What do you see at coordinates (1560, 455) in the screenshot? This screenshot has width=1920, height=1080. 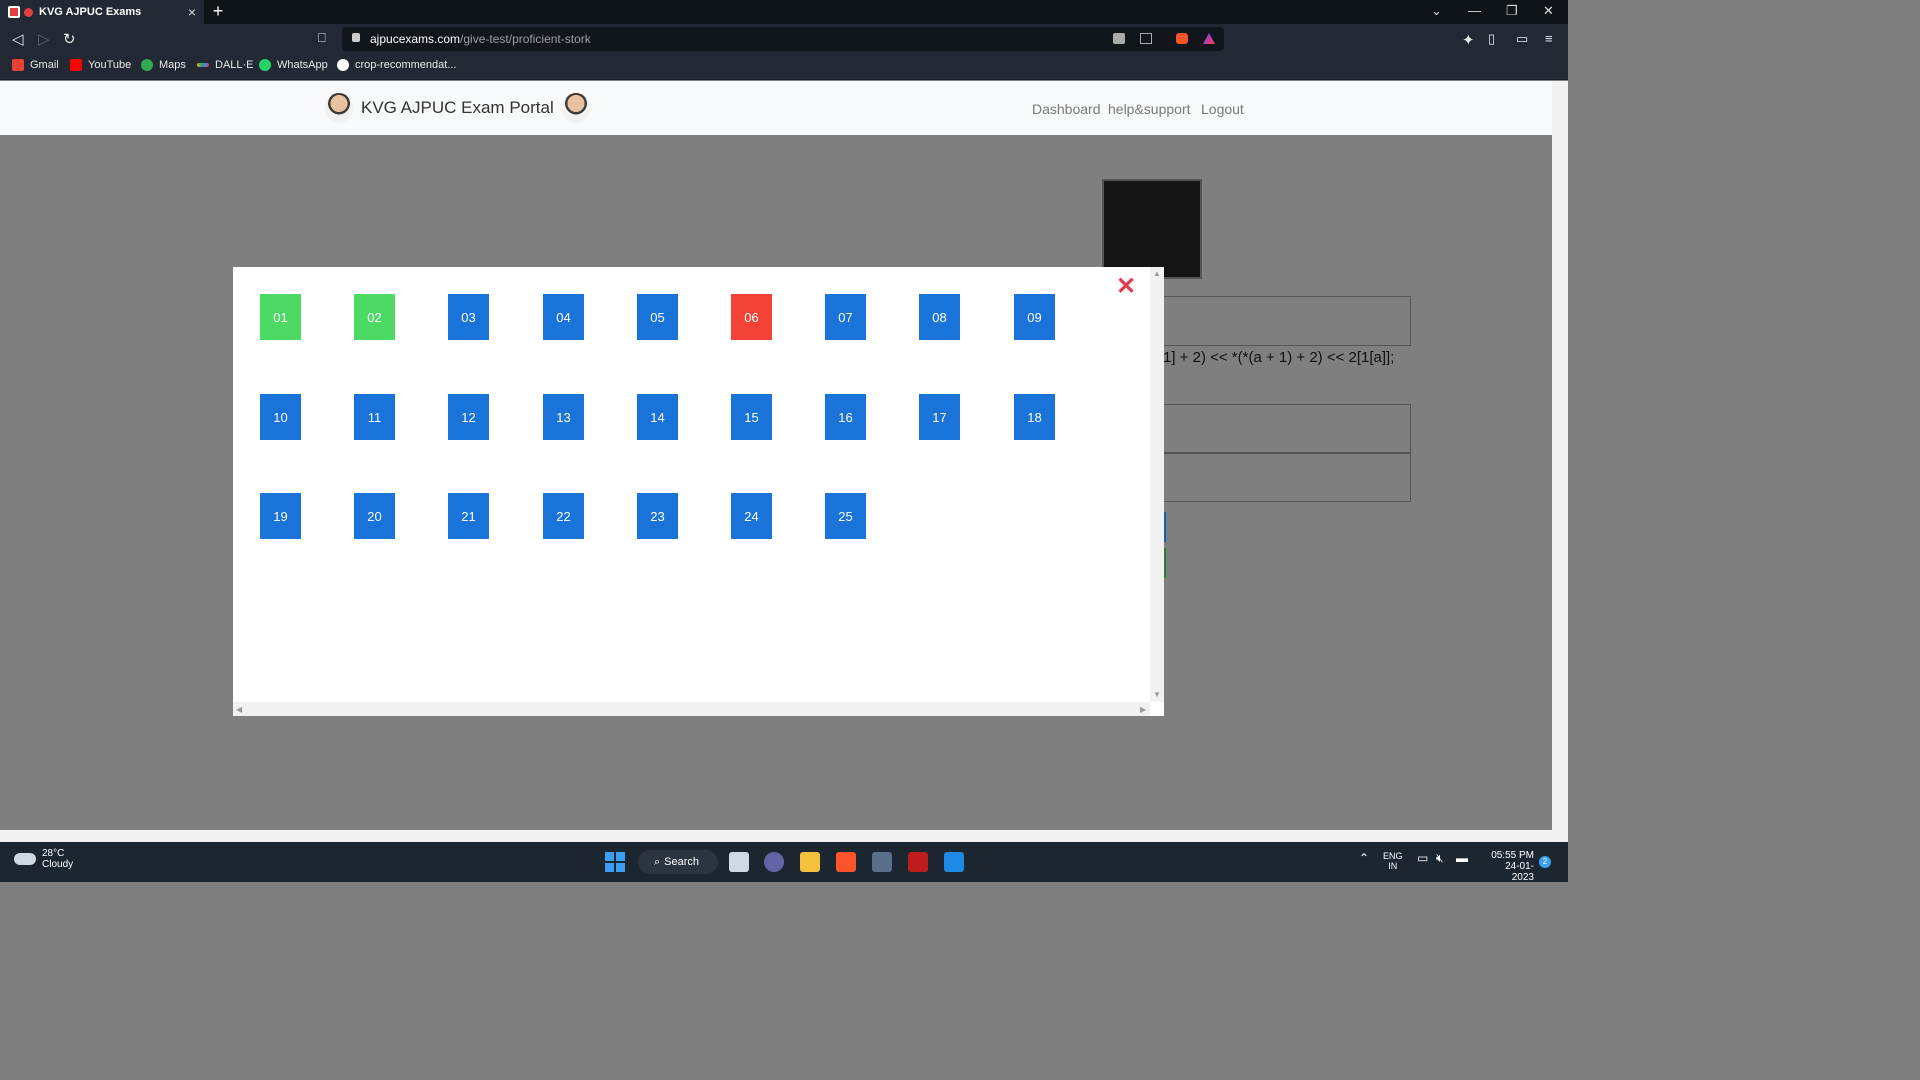 I see `page-vertical-scrollbar` at bounding box center [1560, 455].